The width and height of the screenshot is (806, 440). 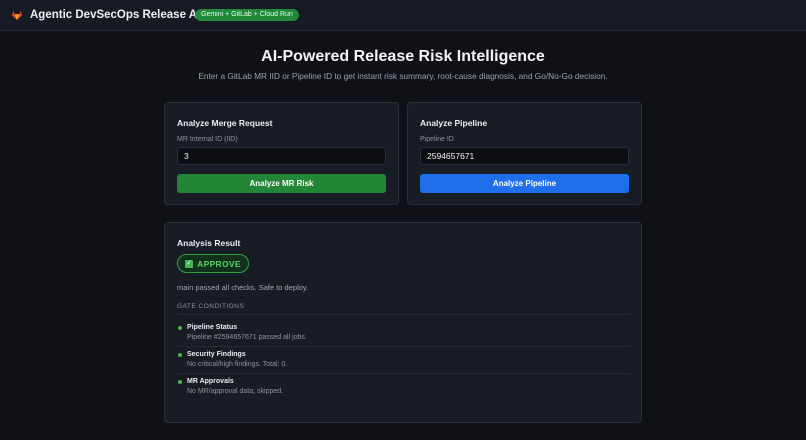 I want to click on mr-iid-label: MR Internal ID (IID), so click(x=207, y=139).